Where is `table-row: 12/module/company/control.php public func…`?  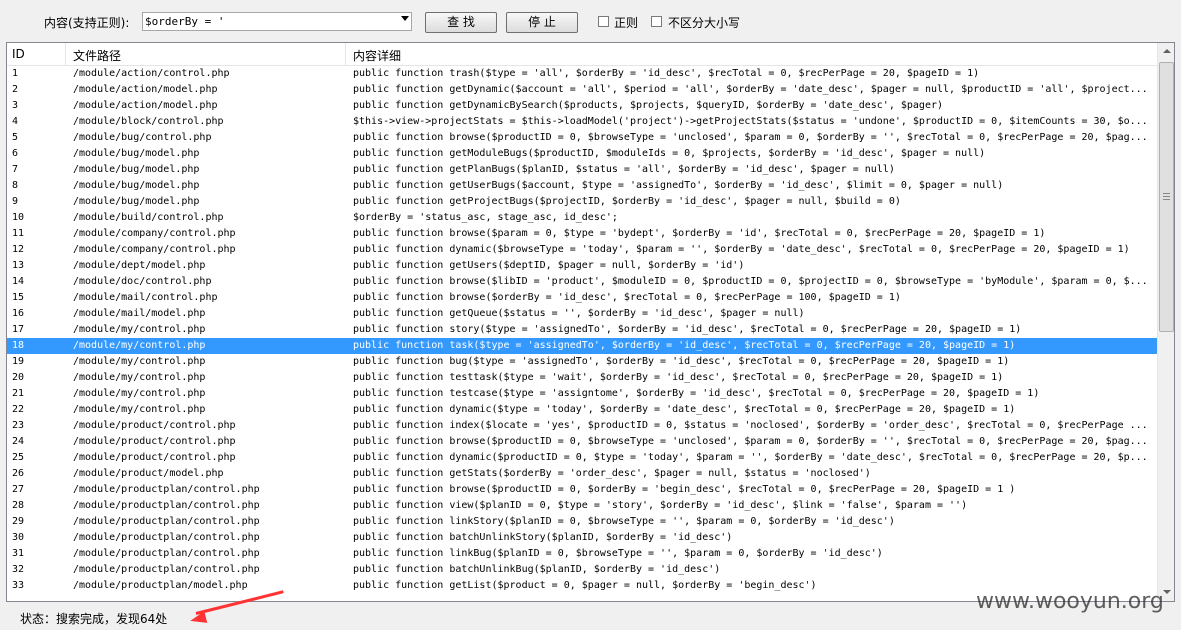
table-row: 12/module/company/control.php public func… is located at coordinates (582, 250).